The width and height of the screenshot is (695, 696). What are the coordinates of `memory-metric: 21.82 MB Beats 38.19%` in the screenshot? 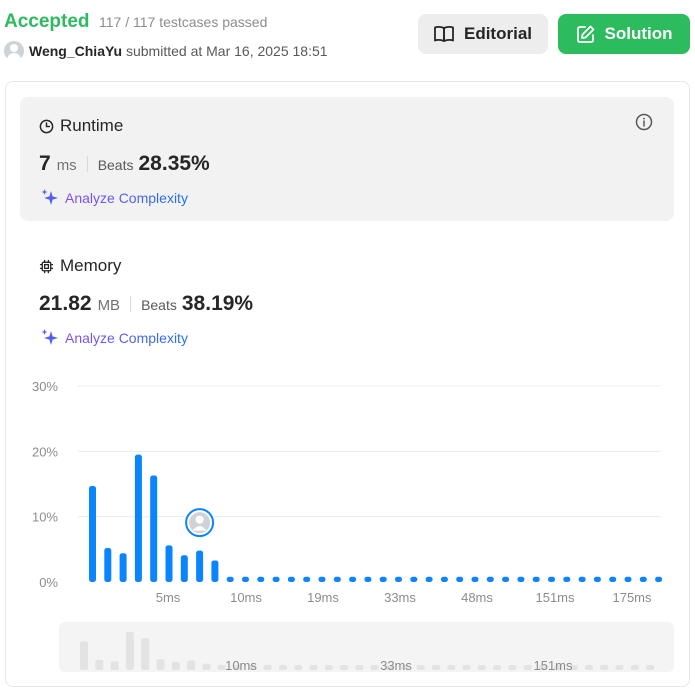 It's located at (146, 304).